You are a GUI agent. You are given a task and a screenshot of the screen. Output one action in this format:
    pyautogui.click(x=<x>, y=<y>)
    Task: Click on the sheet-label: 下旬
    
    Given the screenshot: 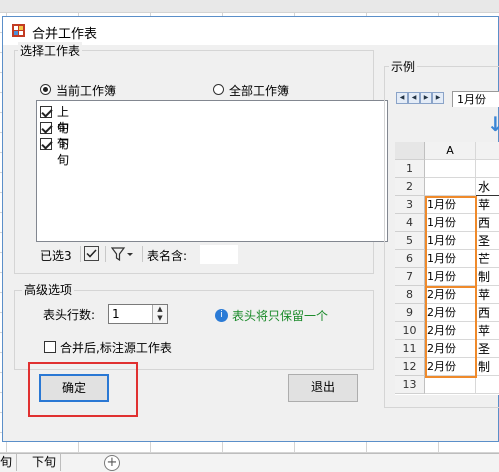 What is the action you would take?
    pyautogui.click(x=63, y=152)
    